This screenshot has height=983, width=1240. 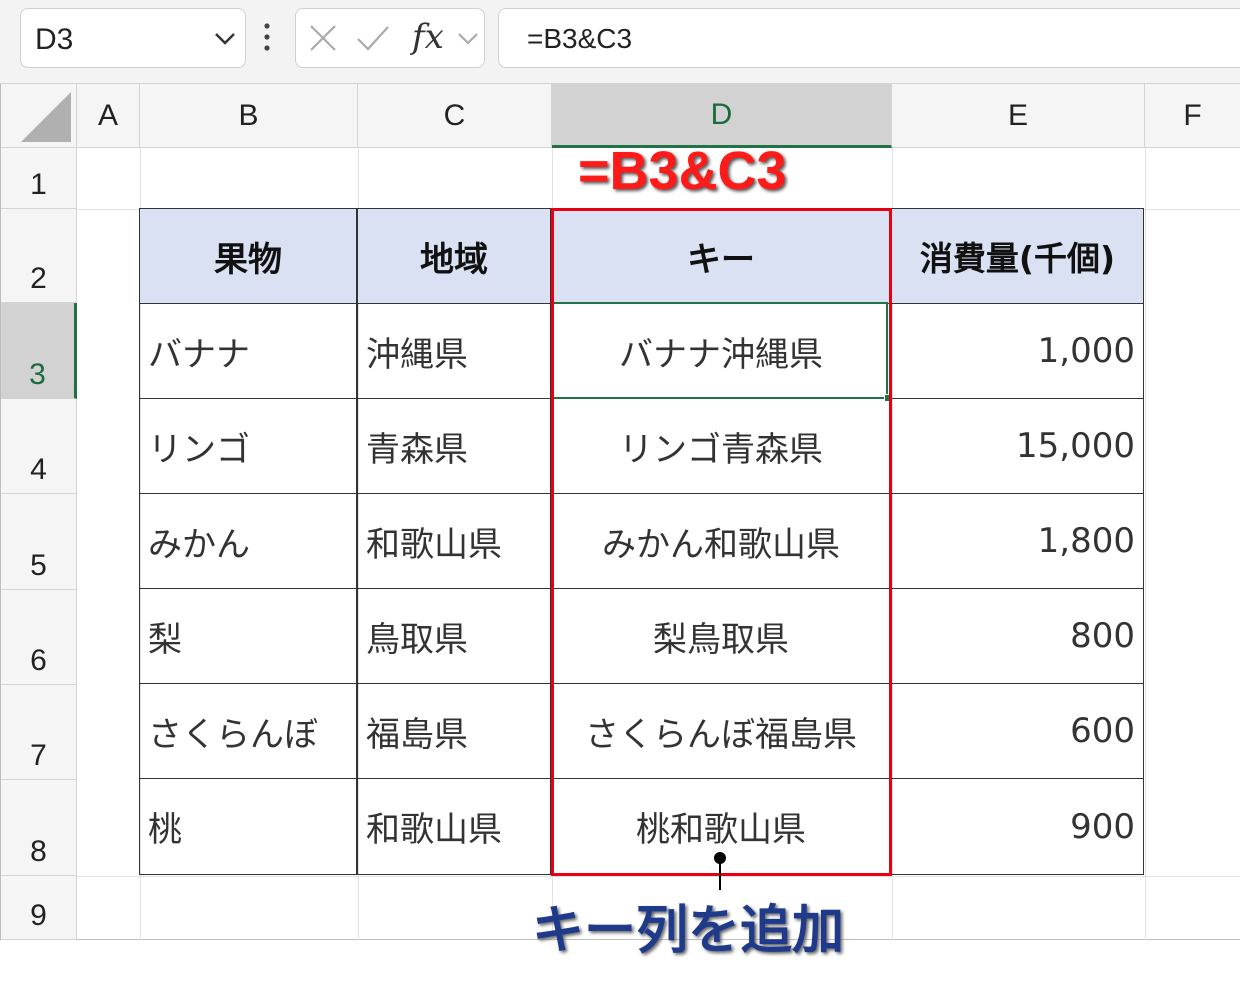 I want to click on cell-fruit: 桃, so click(x=248, y=826).